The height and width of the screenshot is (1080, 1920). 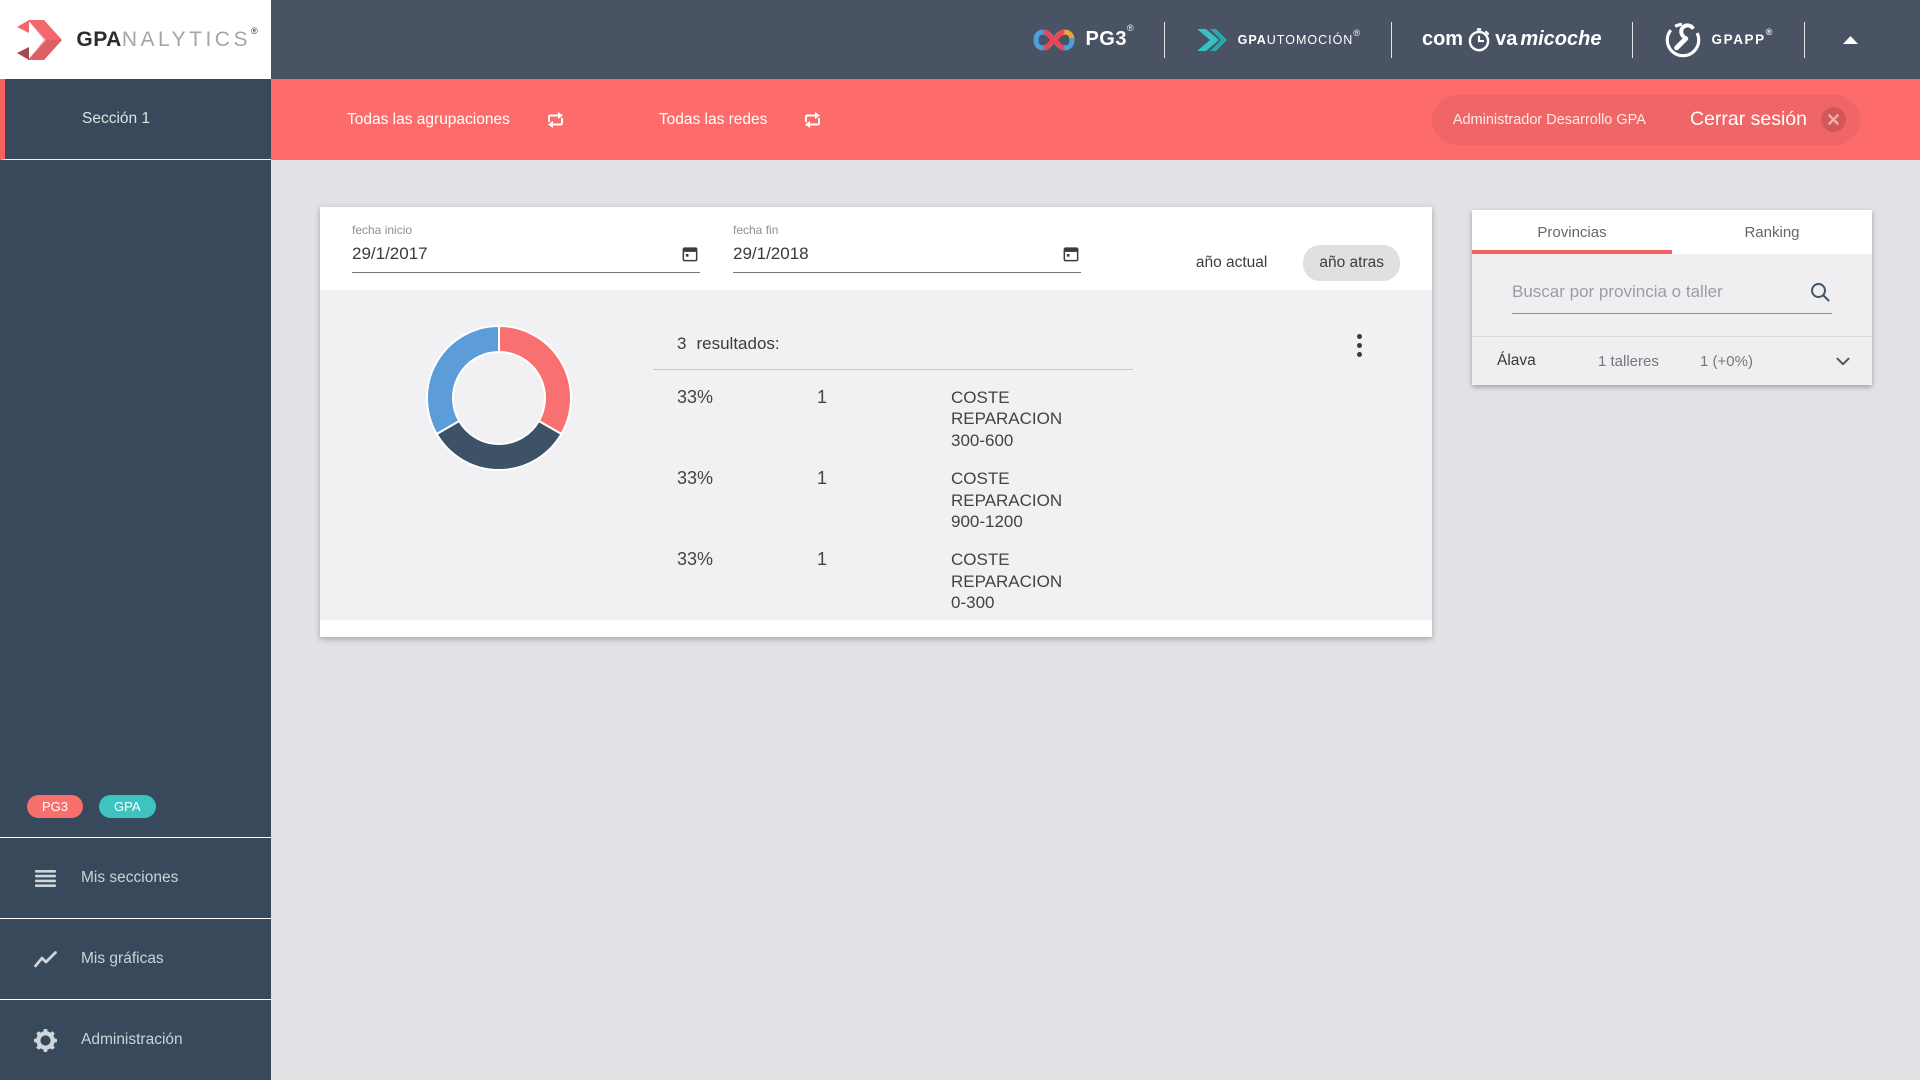 What do you see at coordinates (1572, 232) in the screenshot?
I see `tab-provincias: Provincias` at bounding box center [1572, 232].